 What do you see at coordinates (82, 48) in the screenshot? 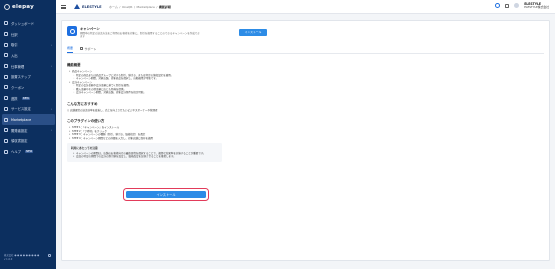
I see `support-icon` at bounding box center [82, 48].